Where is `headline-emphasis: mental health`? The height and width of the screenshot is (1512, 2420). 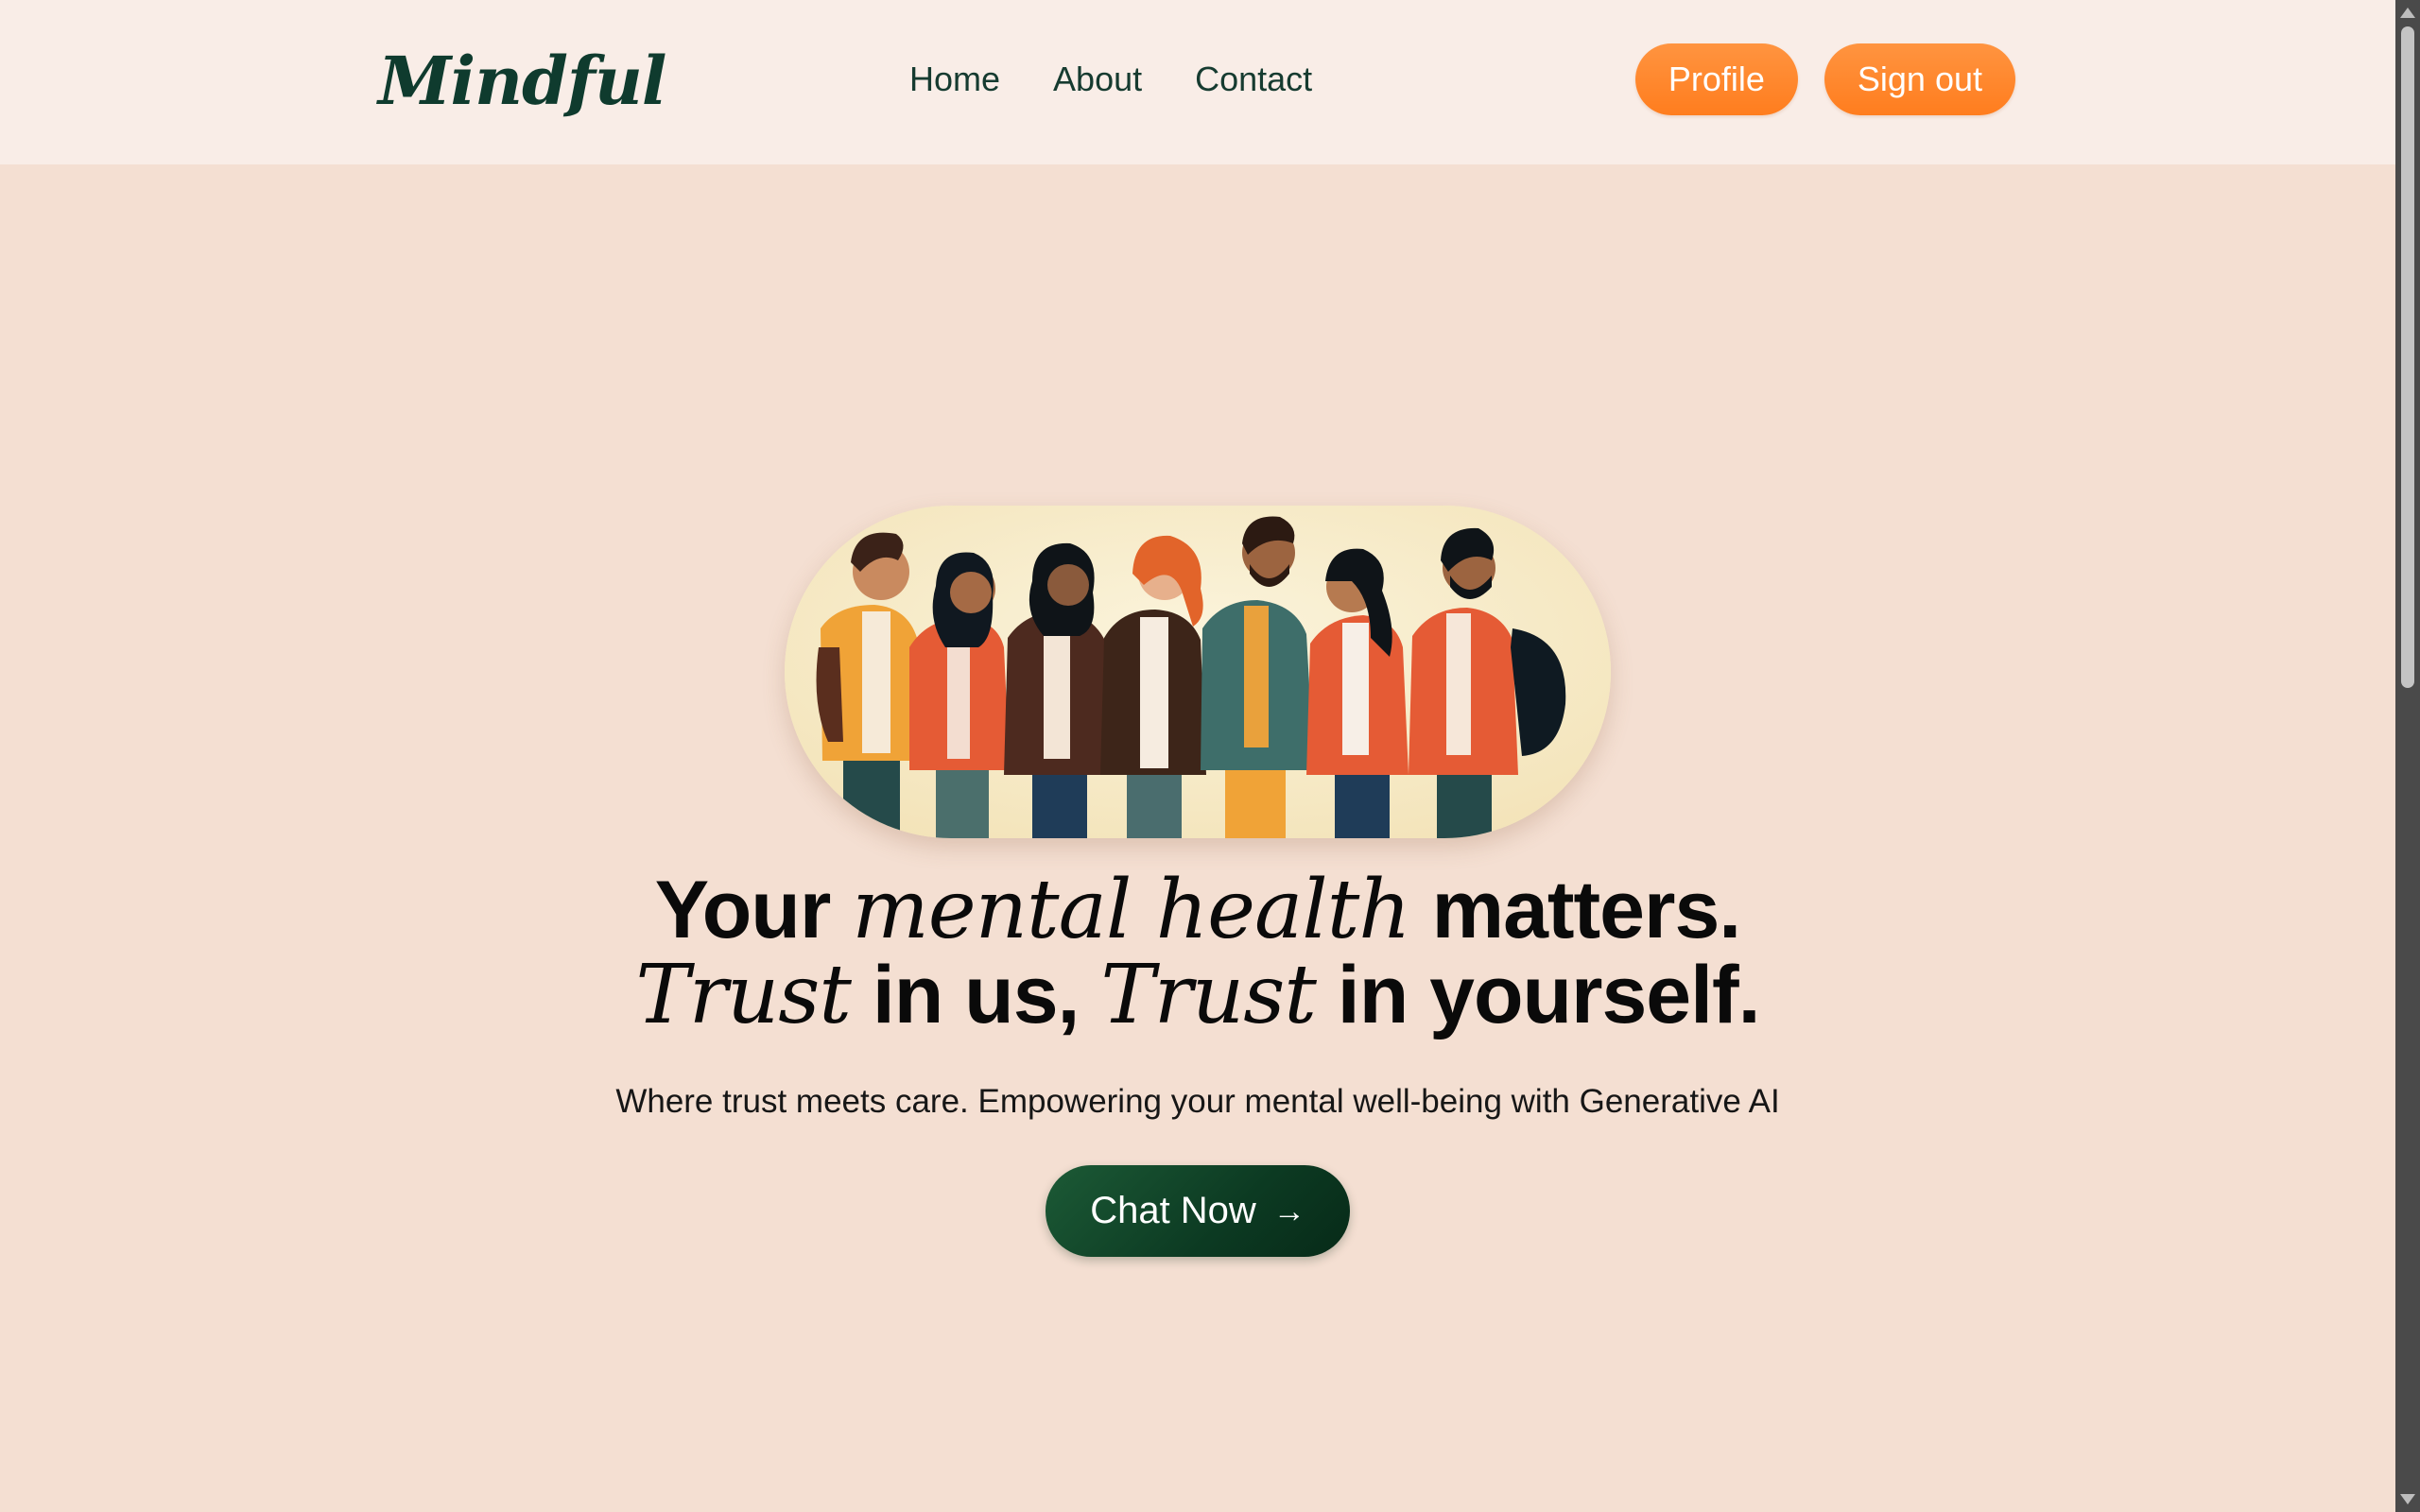 headline-emphasis: mental health is located at coordinates (1131, 910).